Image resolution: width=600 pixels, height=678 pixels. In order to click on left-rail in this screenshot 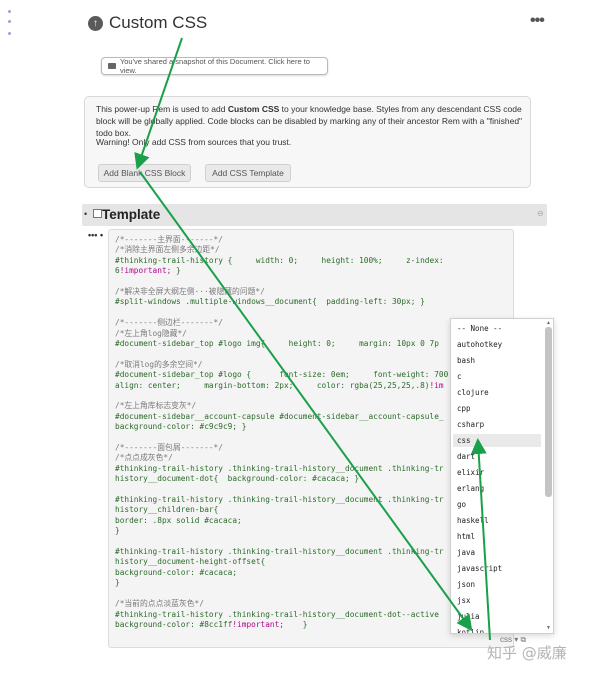, I will do `click(11, 339)`.